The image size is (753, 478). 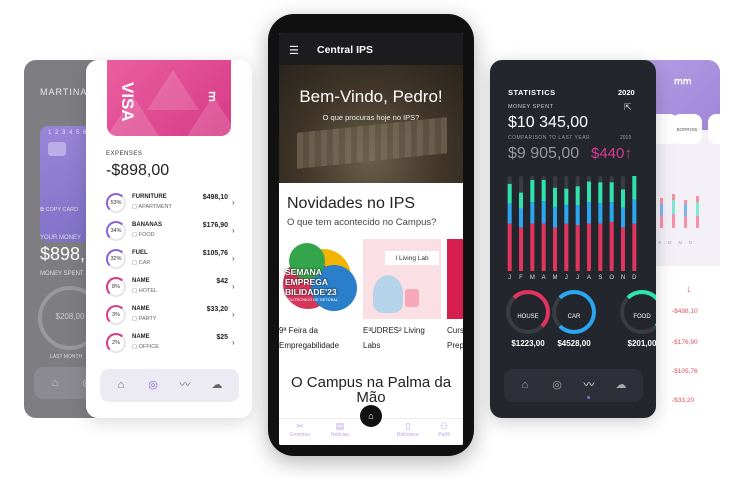 What do you see at coordinates (412, 258) in the screenshot?
I see `thumb-title: I Living Lab` at bounding box center [412, 258].